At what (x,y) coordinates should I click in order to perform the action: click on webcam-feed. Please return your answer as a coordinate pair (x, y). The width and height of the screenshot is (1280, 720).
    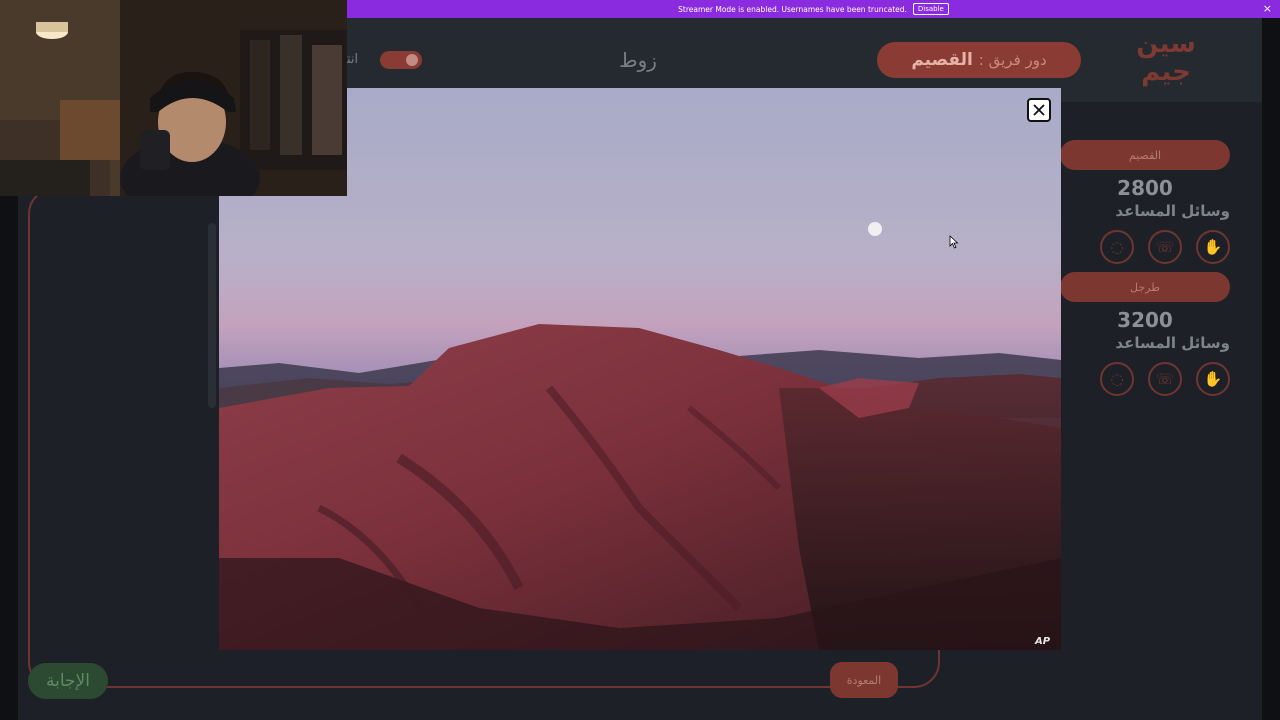
    Looking at the image, I should click on (173, 98).